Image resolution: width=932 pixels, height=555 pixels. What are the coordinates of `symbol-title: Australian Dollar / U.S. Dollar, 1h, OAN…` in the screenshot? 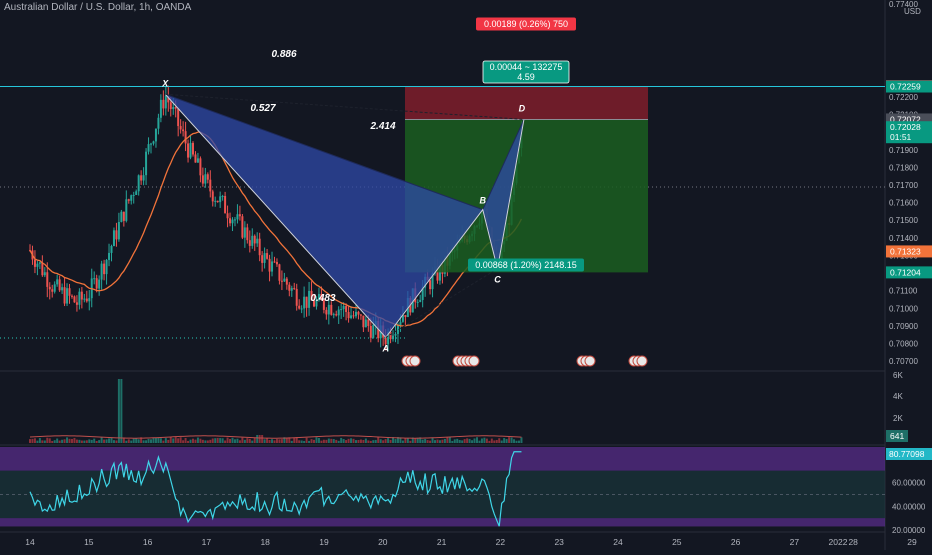 It's located at (98, 7).